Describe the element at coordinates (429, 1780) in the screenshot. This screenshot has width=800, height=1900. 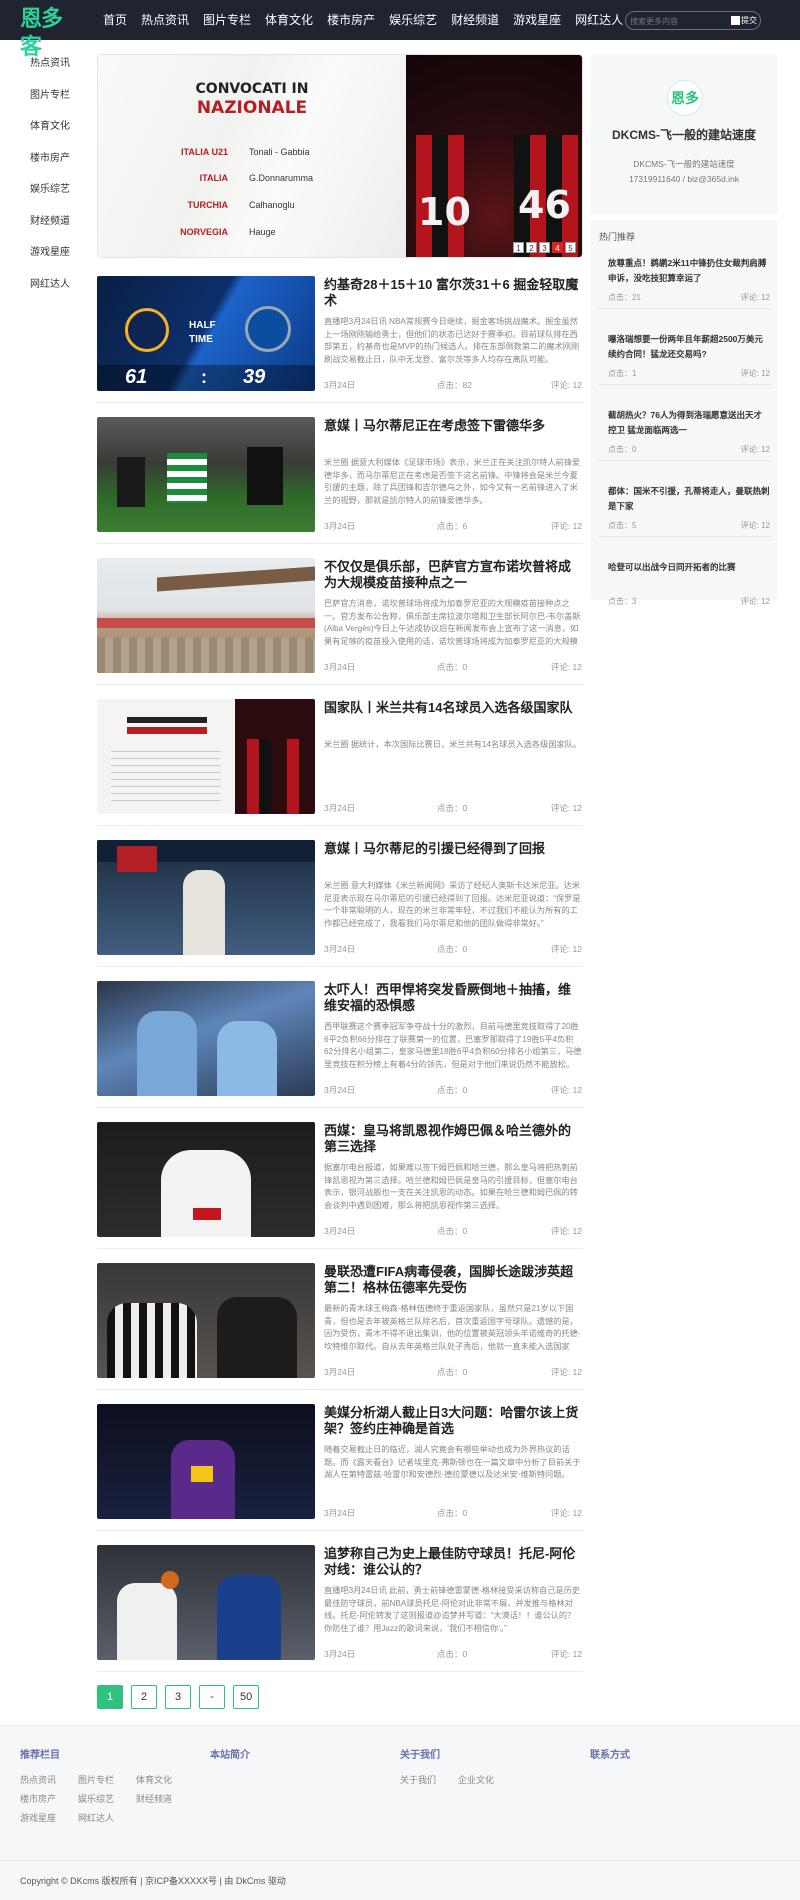
I see `footer-link: 关于我们` at that location.